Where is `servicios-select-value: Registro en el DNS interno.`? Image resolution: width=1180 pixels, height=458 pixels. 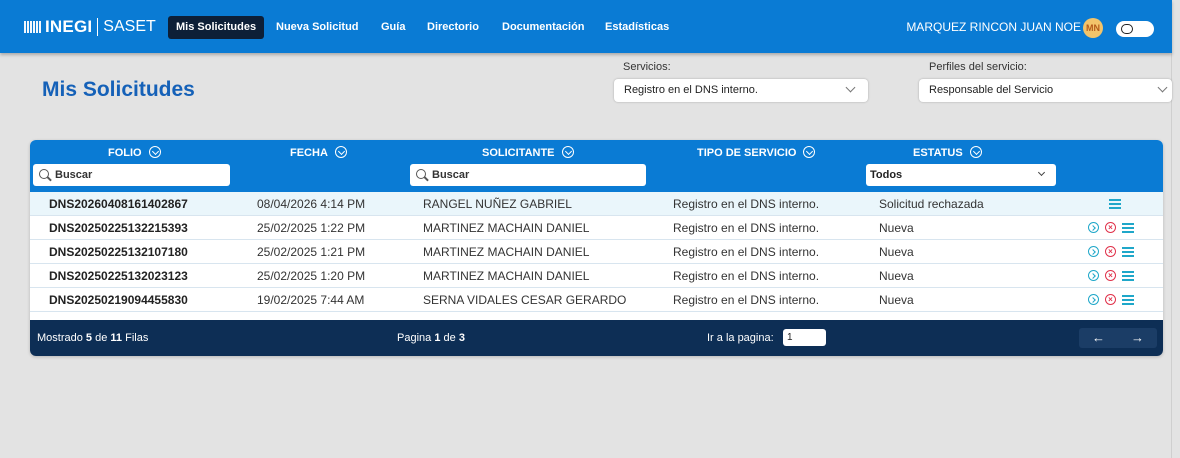
servicios-select-value: Registro en el DNS interno. is located at coordinates (691, 90).